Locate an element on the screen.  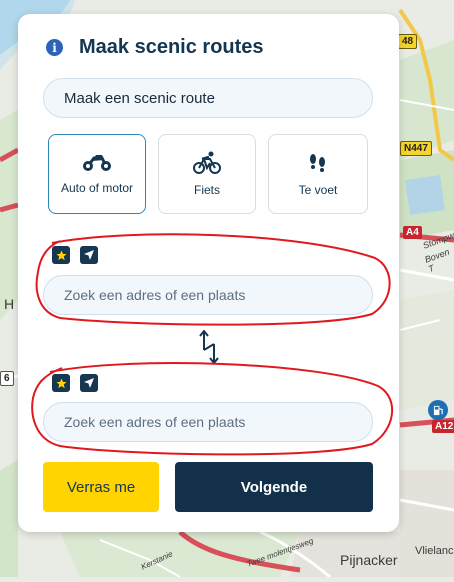
waypoint-2-placeholder: Zoek een adres of een plaats is located at coordinates (155, 422).